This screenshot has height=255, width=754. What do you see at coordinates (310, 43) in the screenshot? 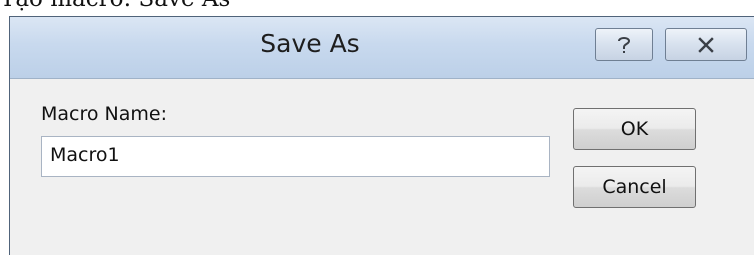
I see `dialog-title: Save As` at bounding box center [310, 43].